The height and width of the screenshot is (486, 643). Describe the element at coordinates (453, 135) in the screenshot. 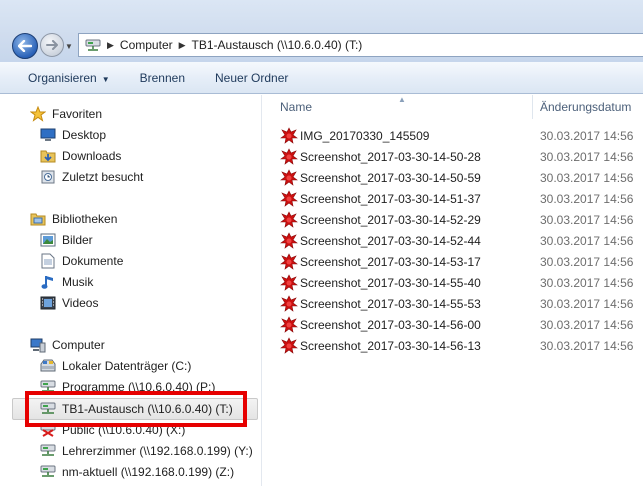

I see `file-row: IMG_20170330_145509 30.03.2017 14:56` at that location.